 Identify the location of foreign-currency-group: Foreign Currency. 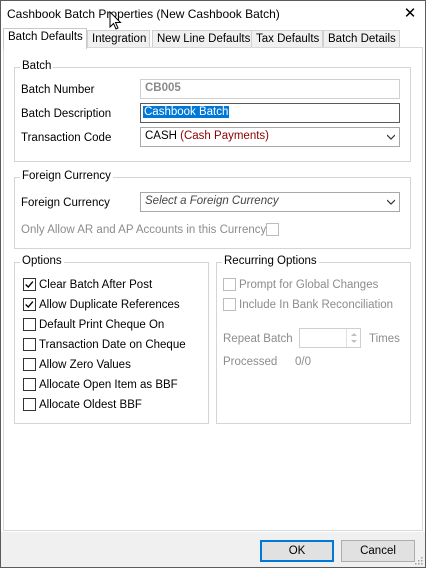
(212, 209).